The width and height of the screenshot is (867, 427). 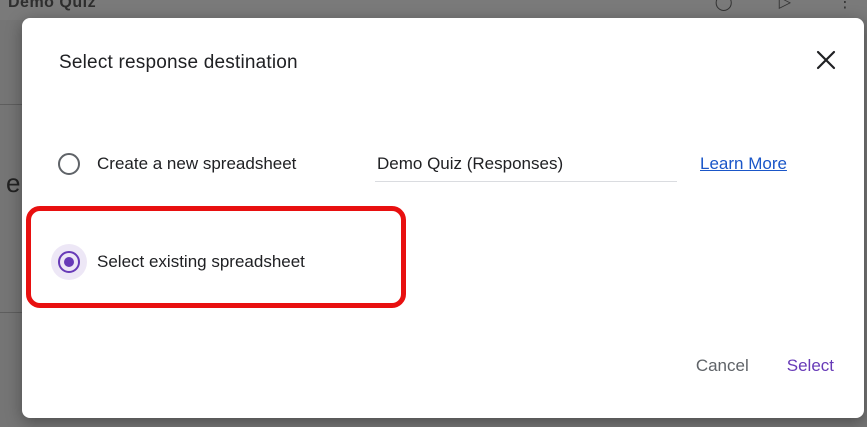 I want to click on dialog-actions: Cancel Select, so click(x=765, y=366).